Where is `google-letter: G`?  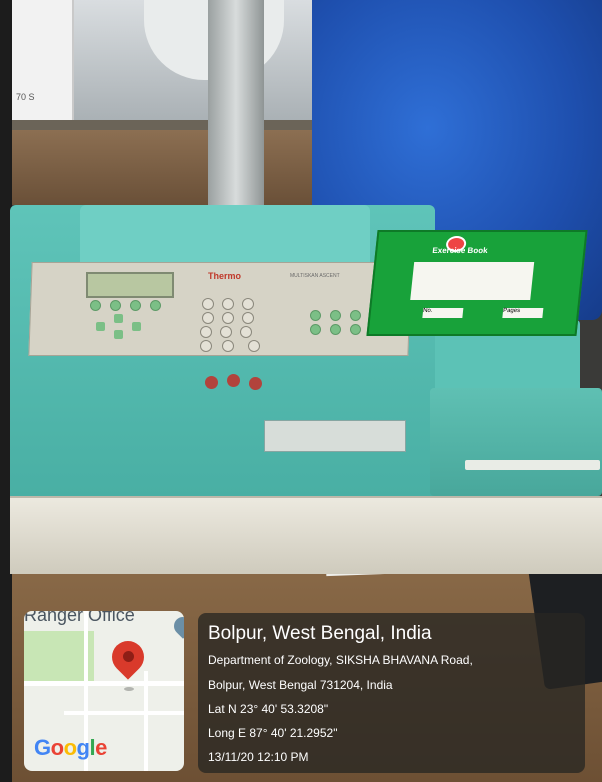
google-letter: G is located at coordinates (42, 747).